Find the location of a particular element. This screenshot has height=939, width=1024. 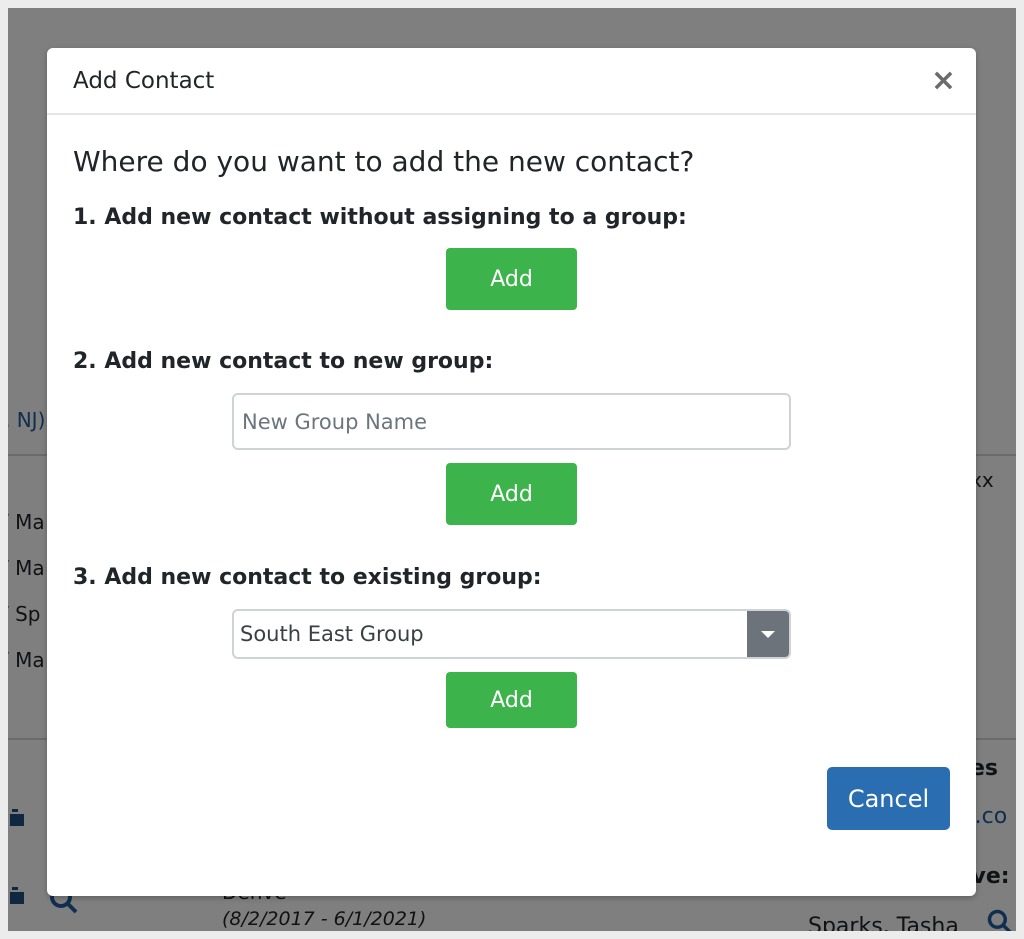

selected-group: South East Group is located at coordinates (332, 634).